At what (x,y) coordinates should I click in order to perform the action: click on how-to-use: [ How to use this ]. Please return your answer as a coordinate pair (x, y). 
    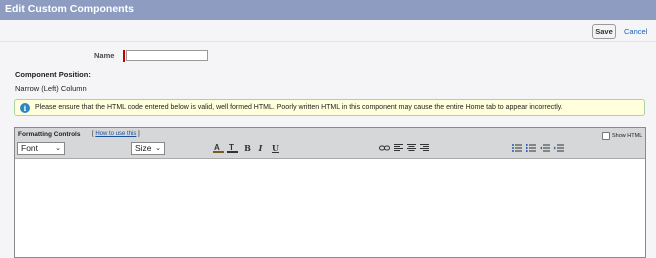
    Looking at the image, I should click on (116, 134).